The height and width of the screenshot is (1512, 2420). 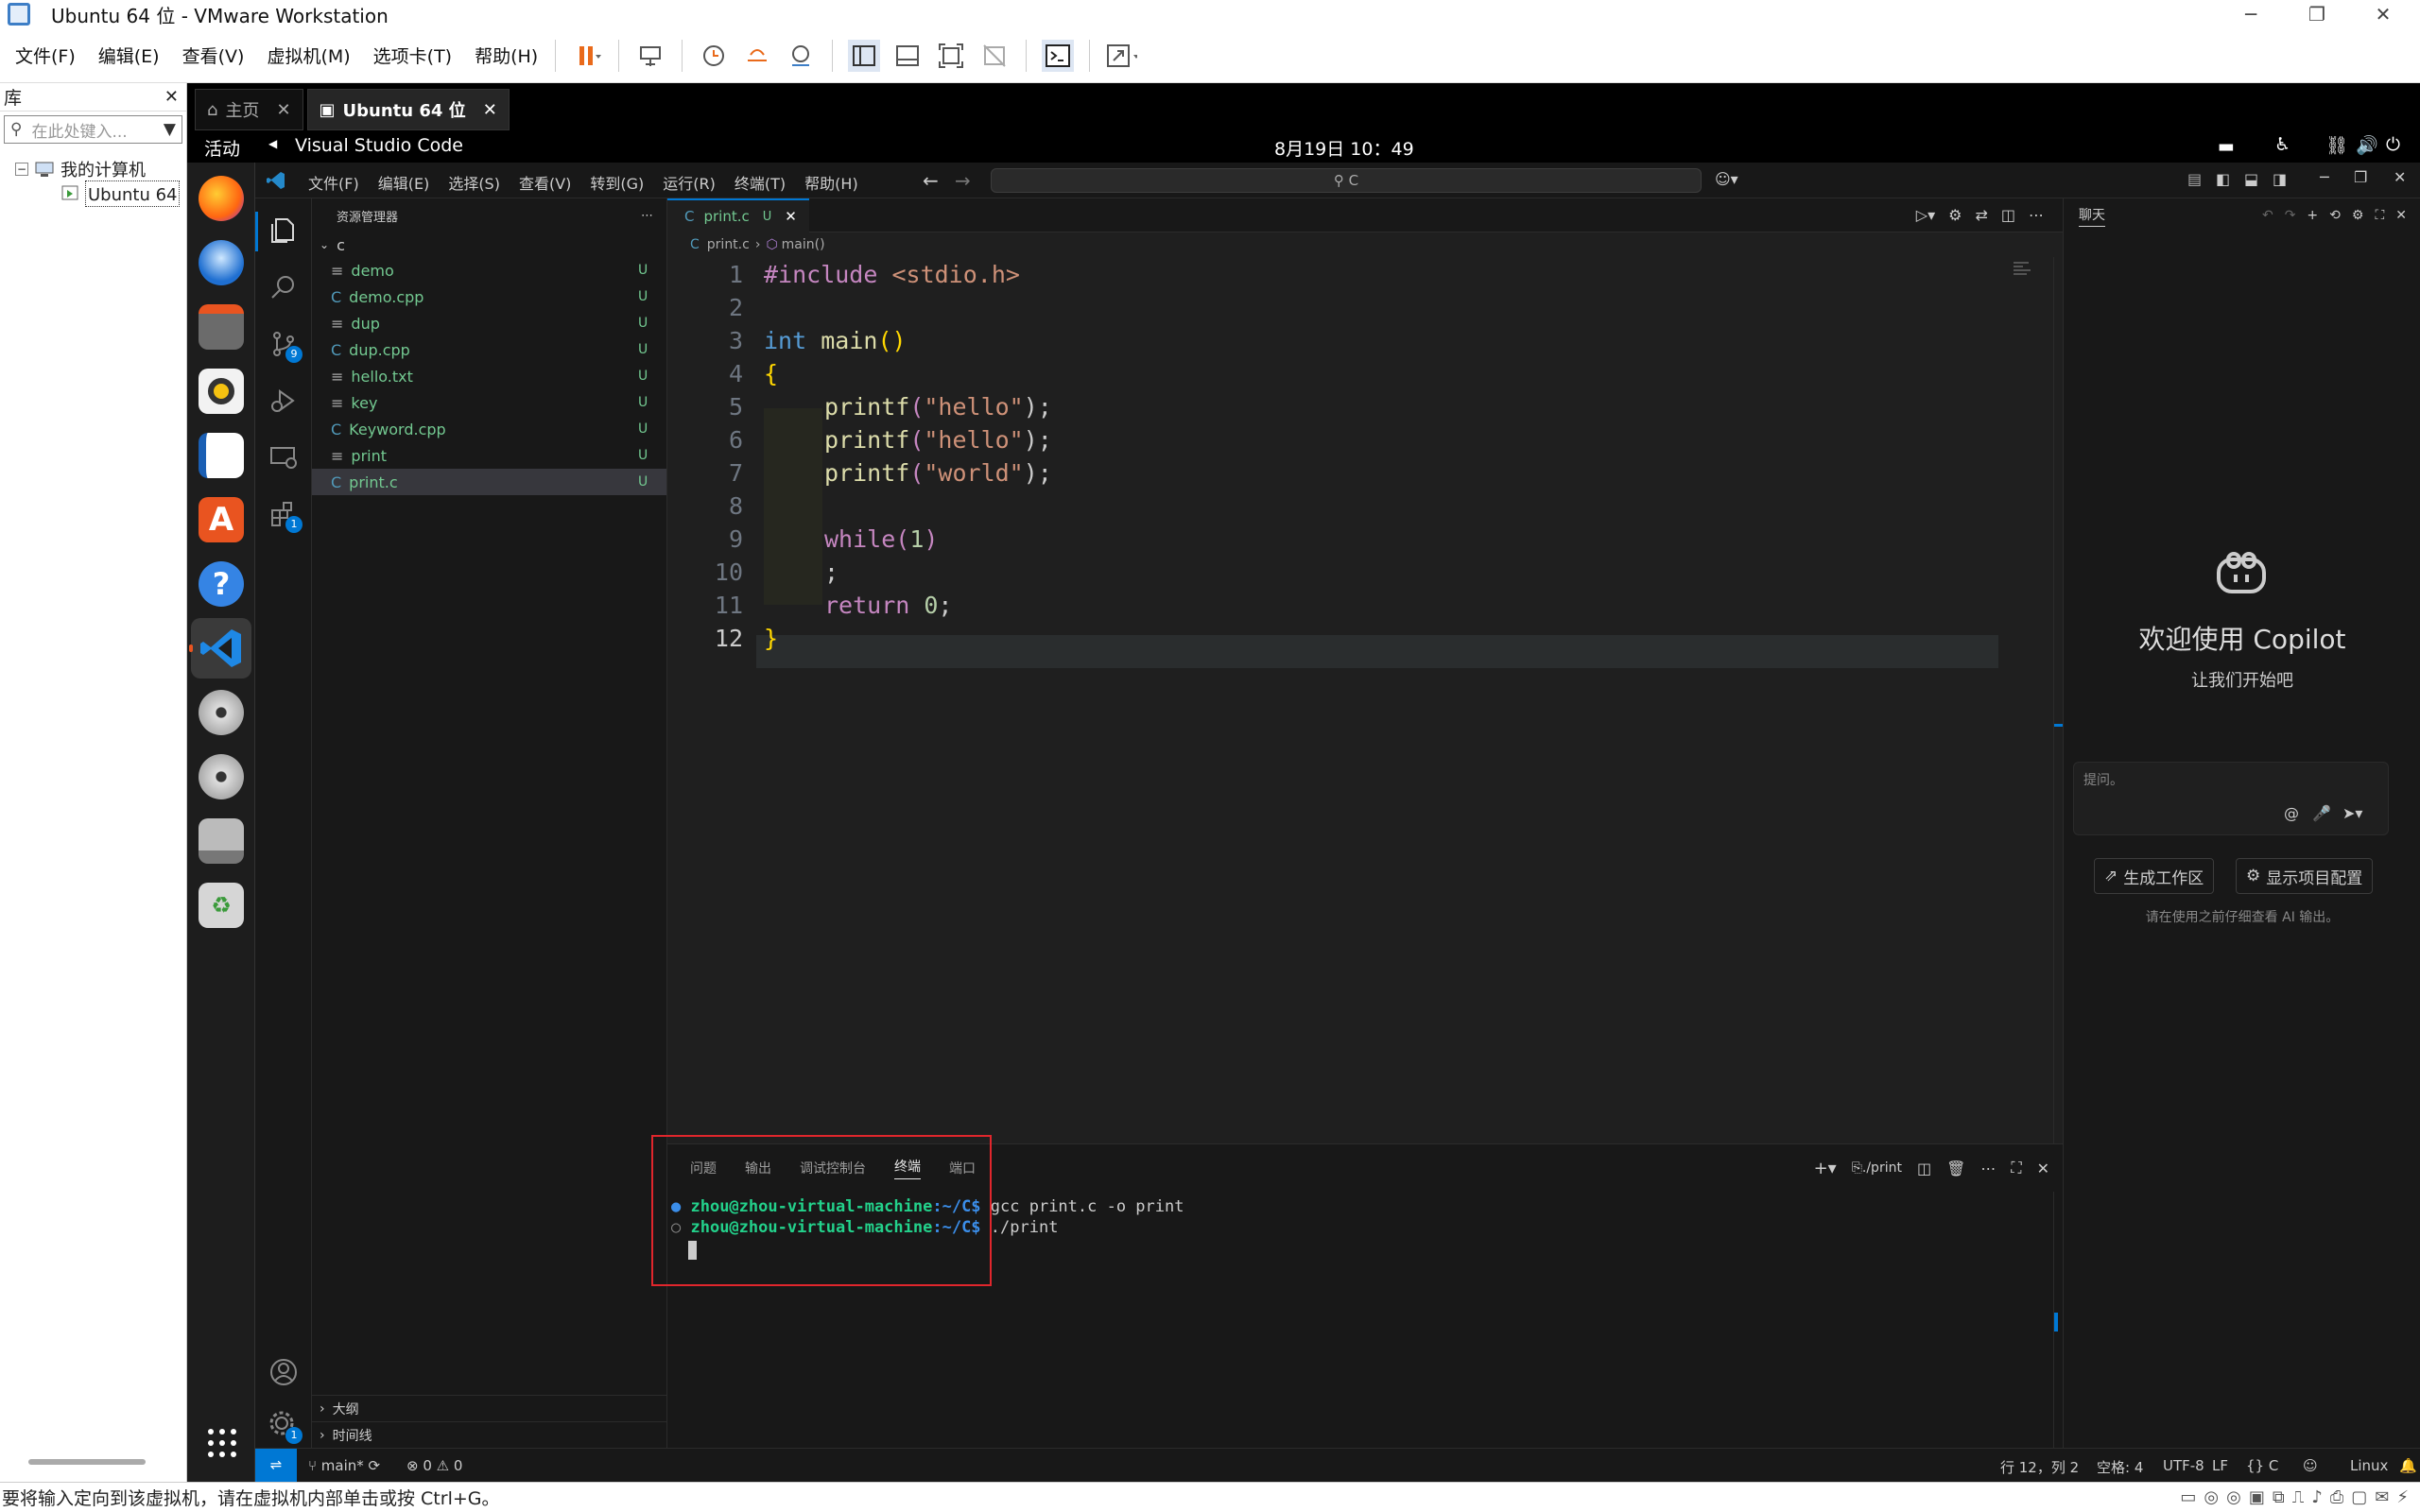 I want to click on maximize-panel-icon: ⛶, so click(x=2016, y=1168).